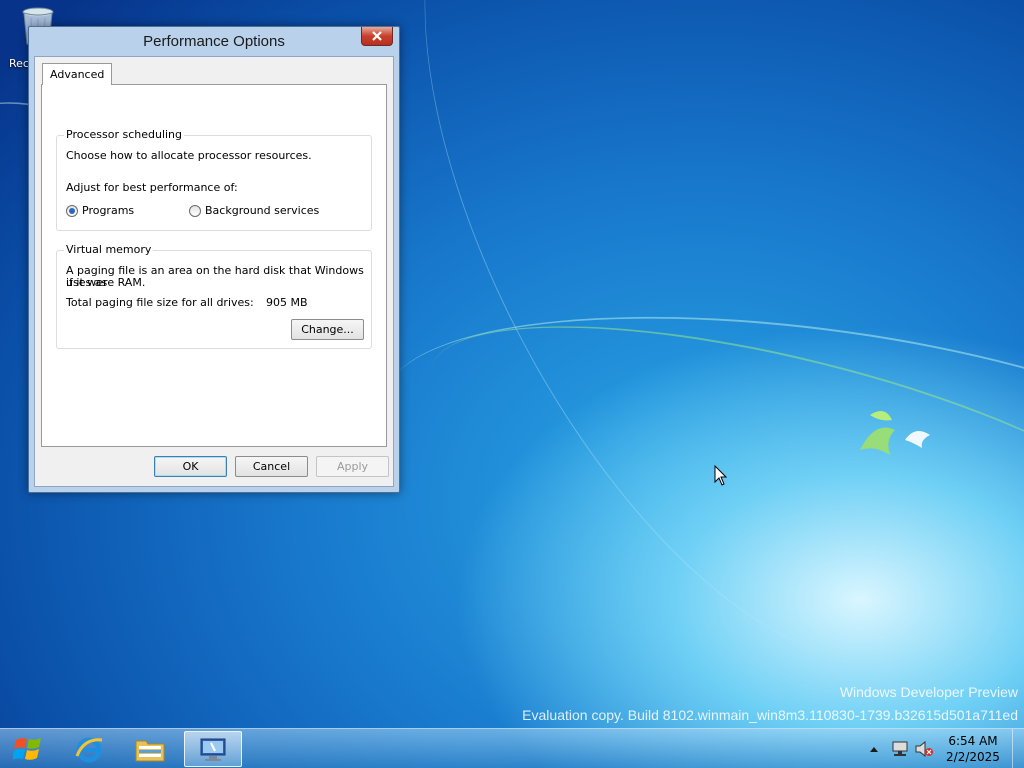 Image resolution: width=1024 pixels, height=768 pixels. I want to click on window-title: Performance Options, so click(214, 41).